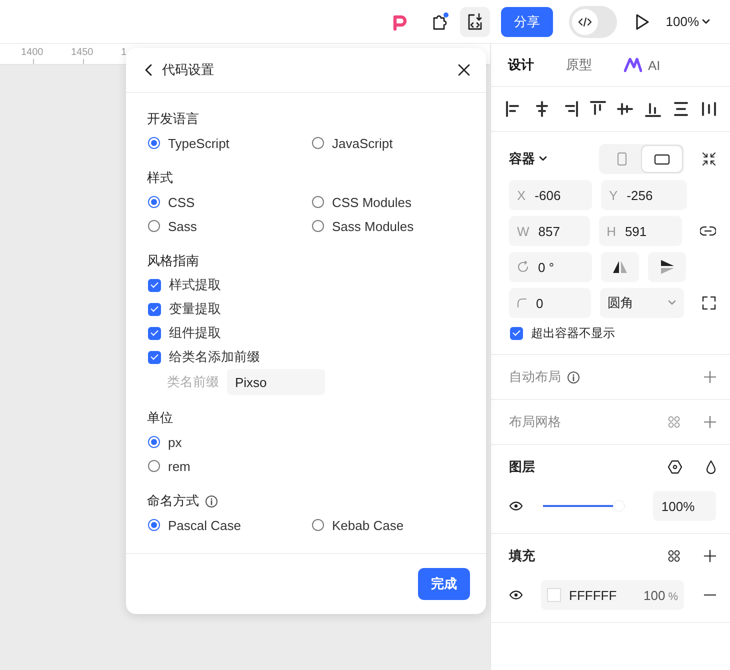  What do you see at coordinates (573, 333) in the screenshot?
I see `checkbox-label: 超出容器不显示` at bounding box center [573, 333].